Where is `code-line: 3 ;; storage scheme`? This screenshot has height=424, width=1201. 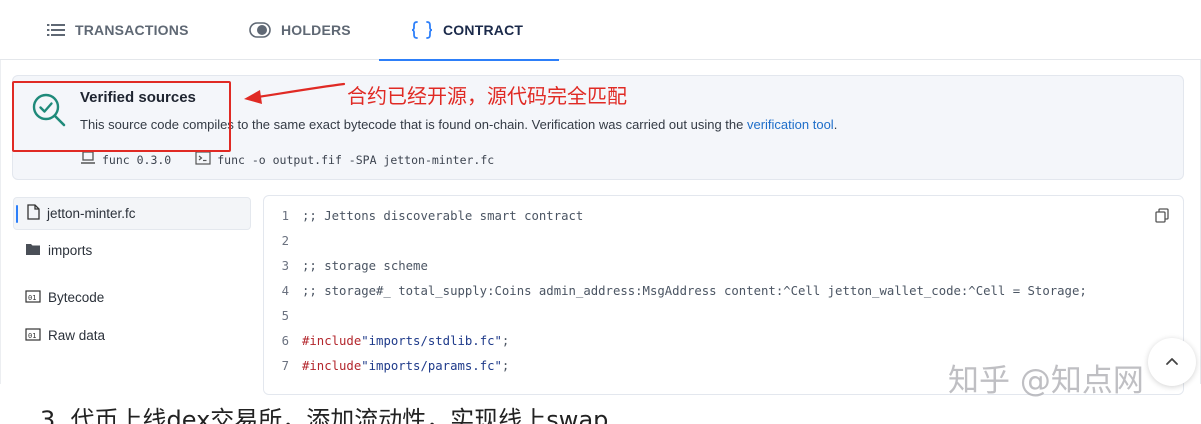
code-line: 3 ;; storage scheme is located at coordinates (346, 266).